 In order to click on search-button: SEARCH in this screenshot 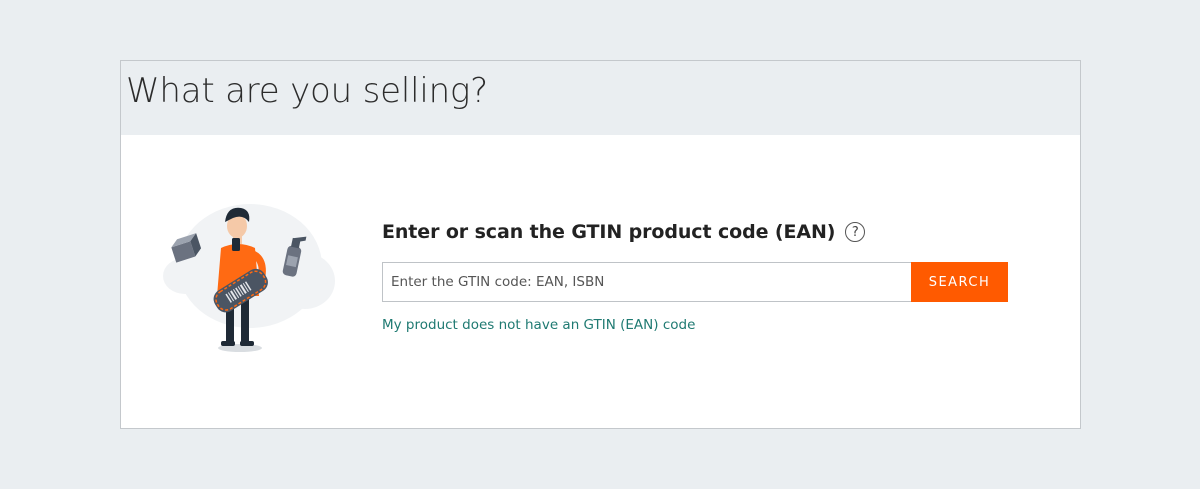, I will do `click(959, 282)`.